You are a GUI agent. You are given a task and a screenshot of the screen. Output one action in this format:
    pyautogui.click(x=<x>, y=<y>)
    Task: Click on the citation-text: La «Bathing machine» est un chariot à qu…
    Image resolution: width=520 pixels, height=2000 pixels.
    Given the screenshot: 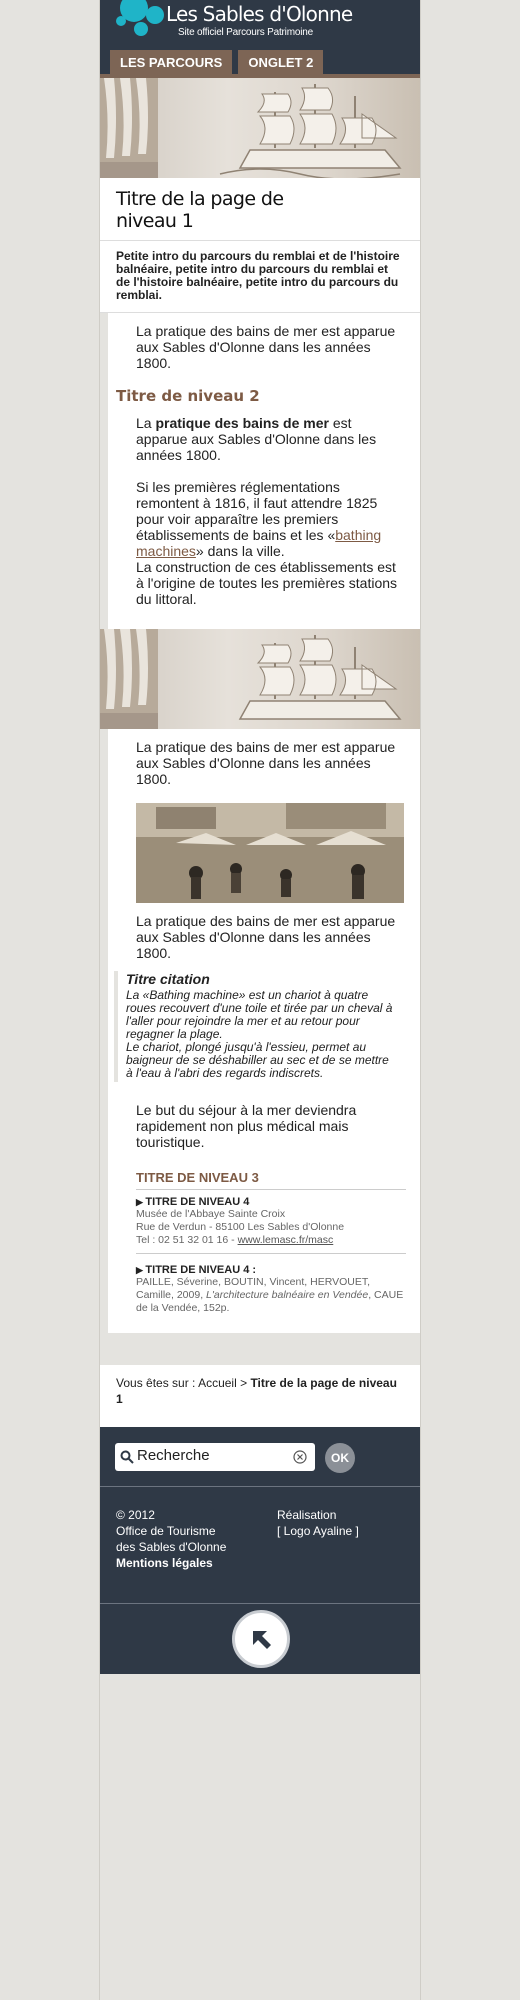 What is the action you would take?
    pyautogui.click(x=259, y=1014)
    